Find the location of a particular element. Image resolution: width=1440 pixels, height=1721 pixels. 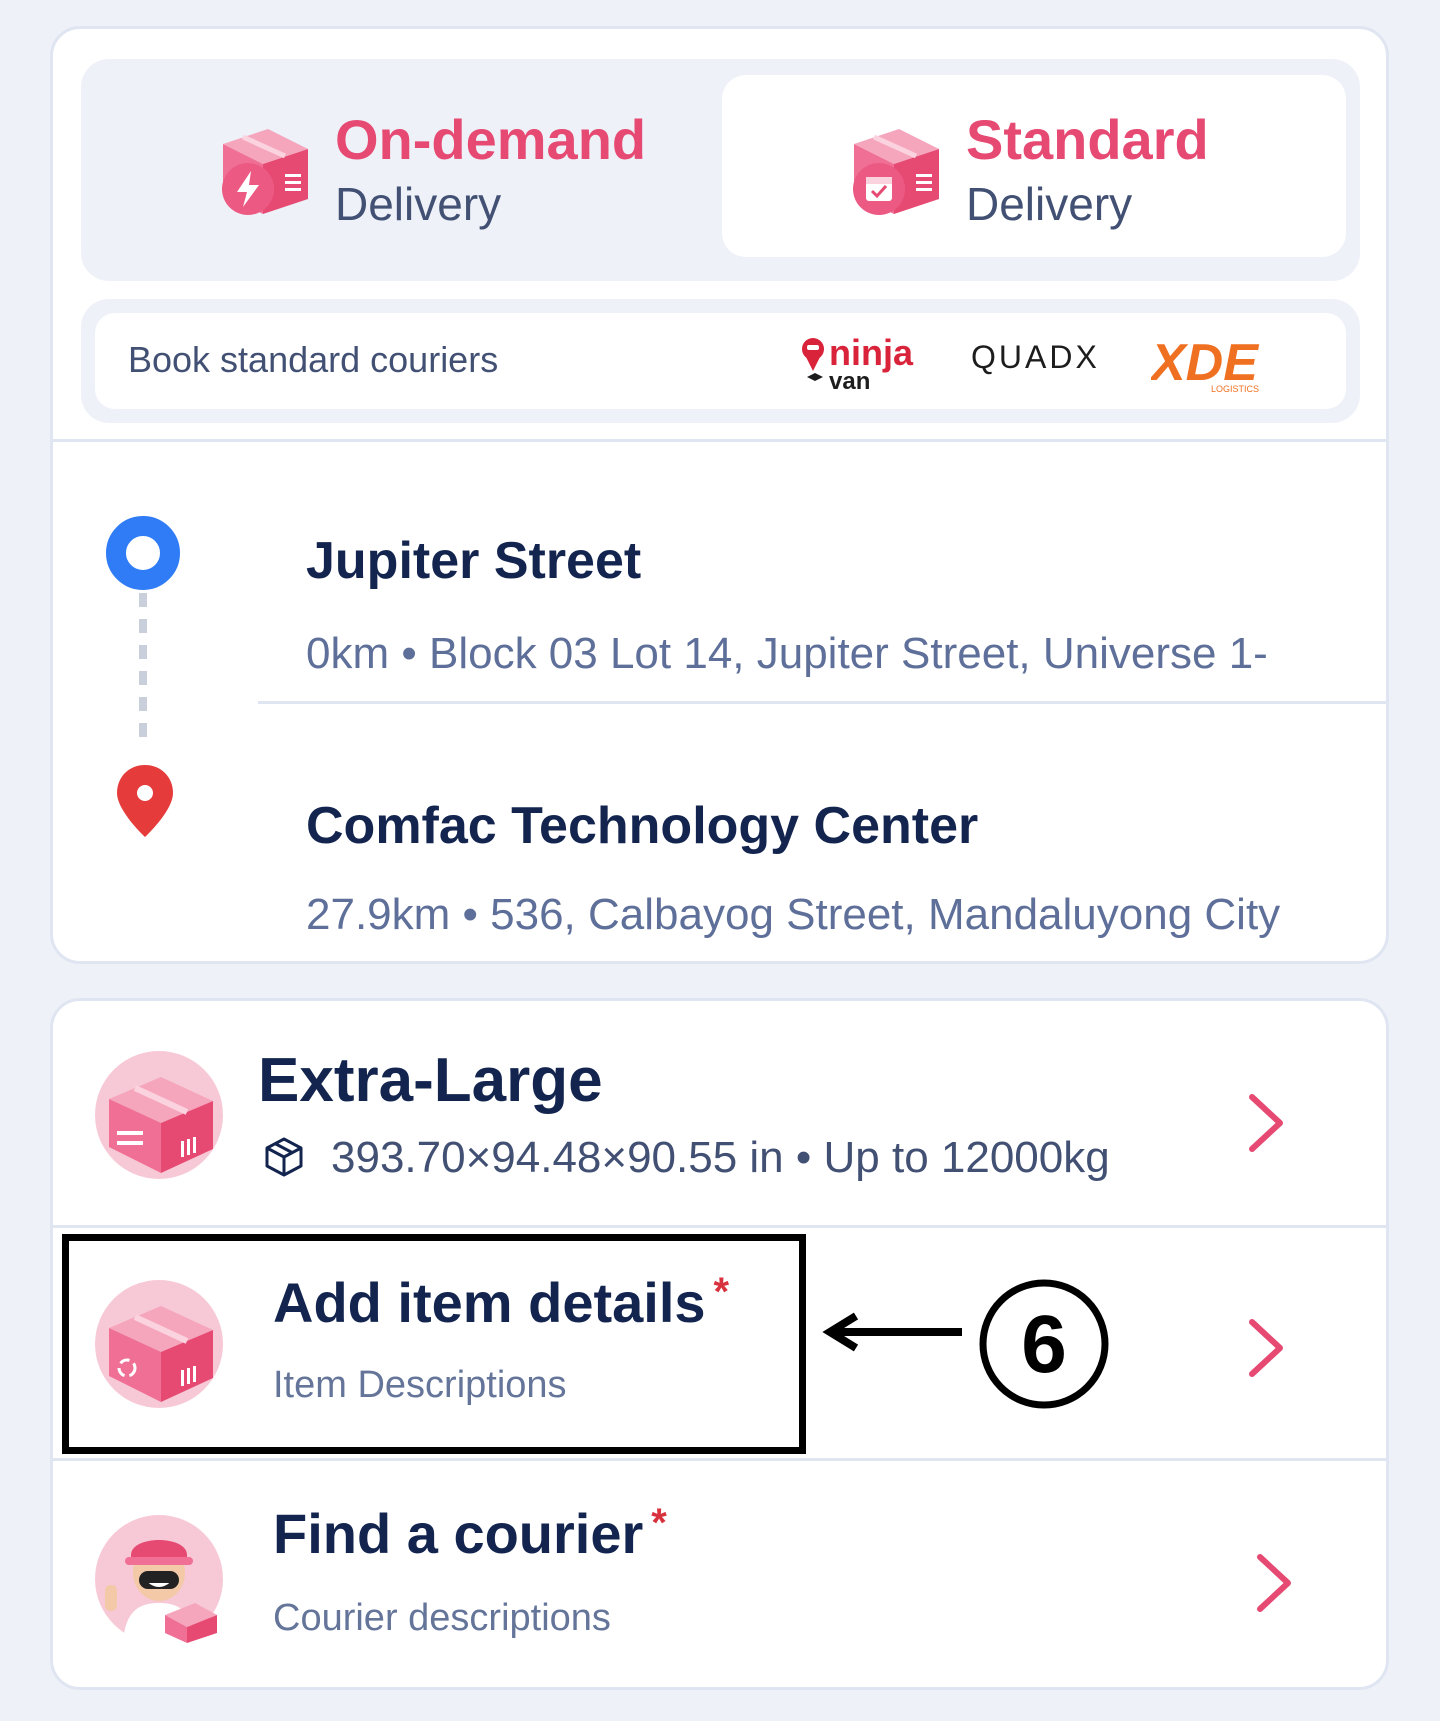

courier-avatar-icon is located at coordinates (159, 1579).